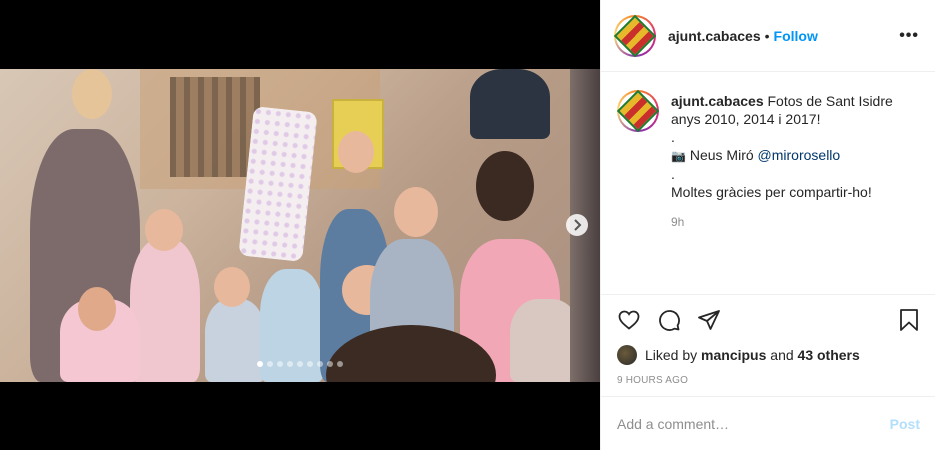 Image resolution: width=935 pixels, height=450 pixels. What do you see at coordinates (753, 423) in the screenshot?
I see `comment-input` at bounding box center [753, 423].